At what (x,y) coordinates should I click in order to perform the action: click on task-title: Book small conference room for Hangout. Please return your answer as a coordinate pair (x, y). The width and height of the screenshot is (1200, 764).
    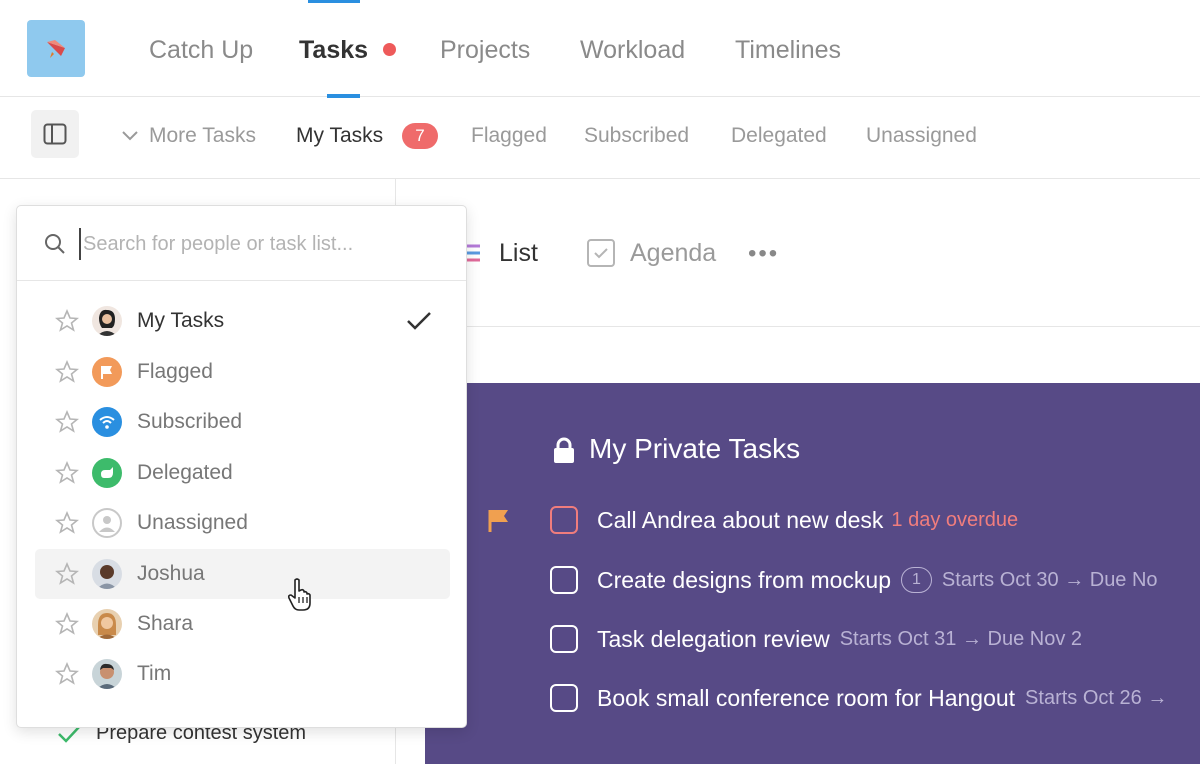
    Looking at the image, I should click on (806, 698).